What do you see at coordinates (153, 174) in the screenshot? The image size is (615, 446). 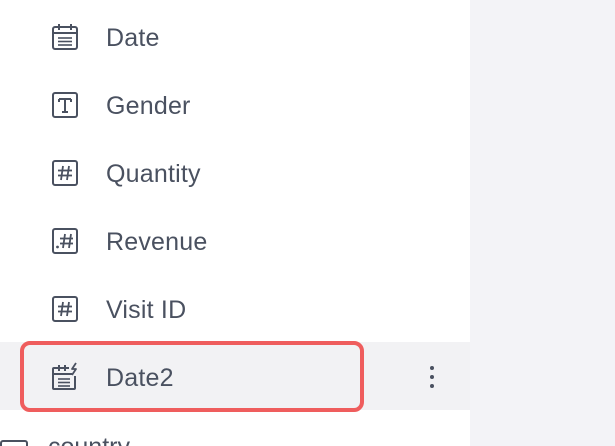 I see `field-label-quantity: Quantity` at bounding box center [153, 174].